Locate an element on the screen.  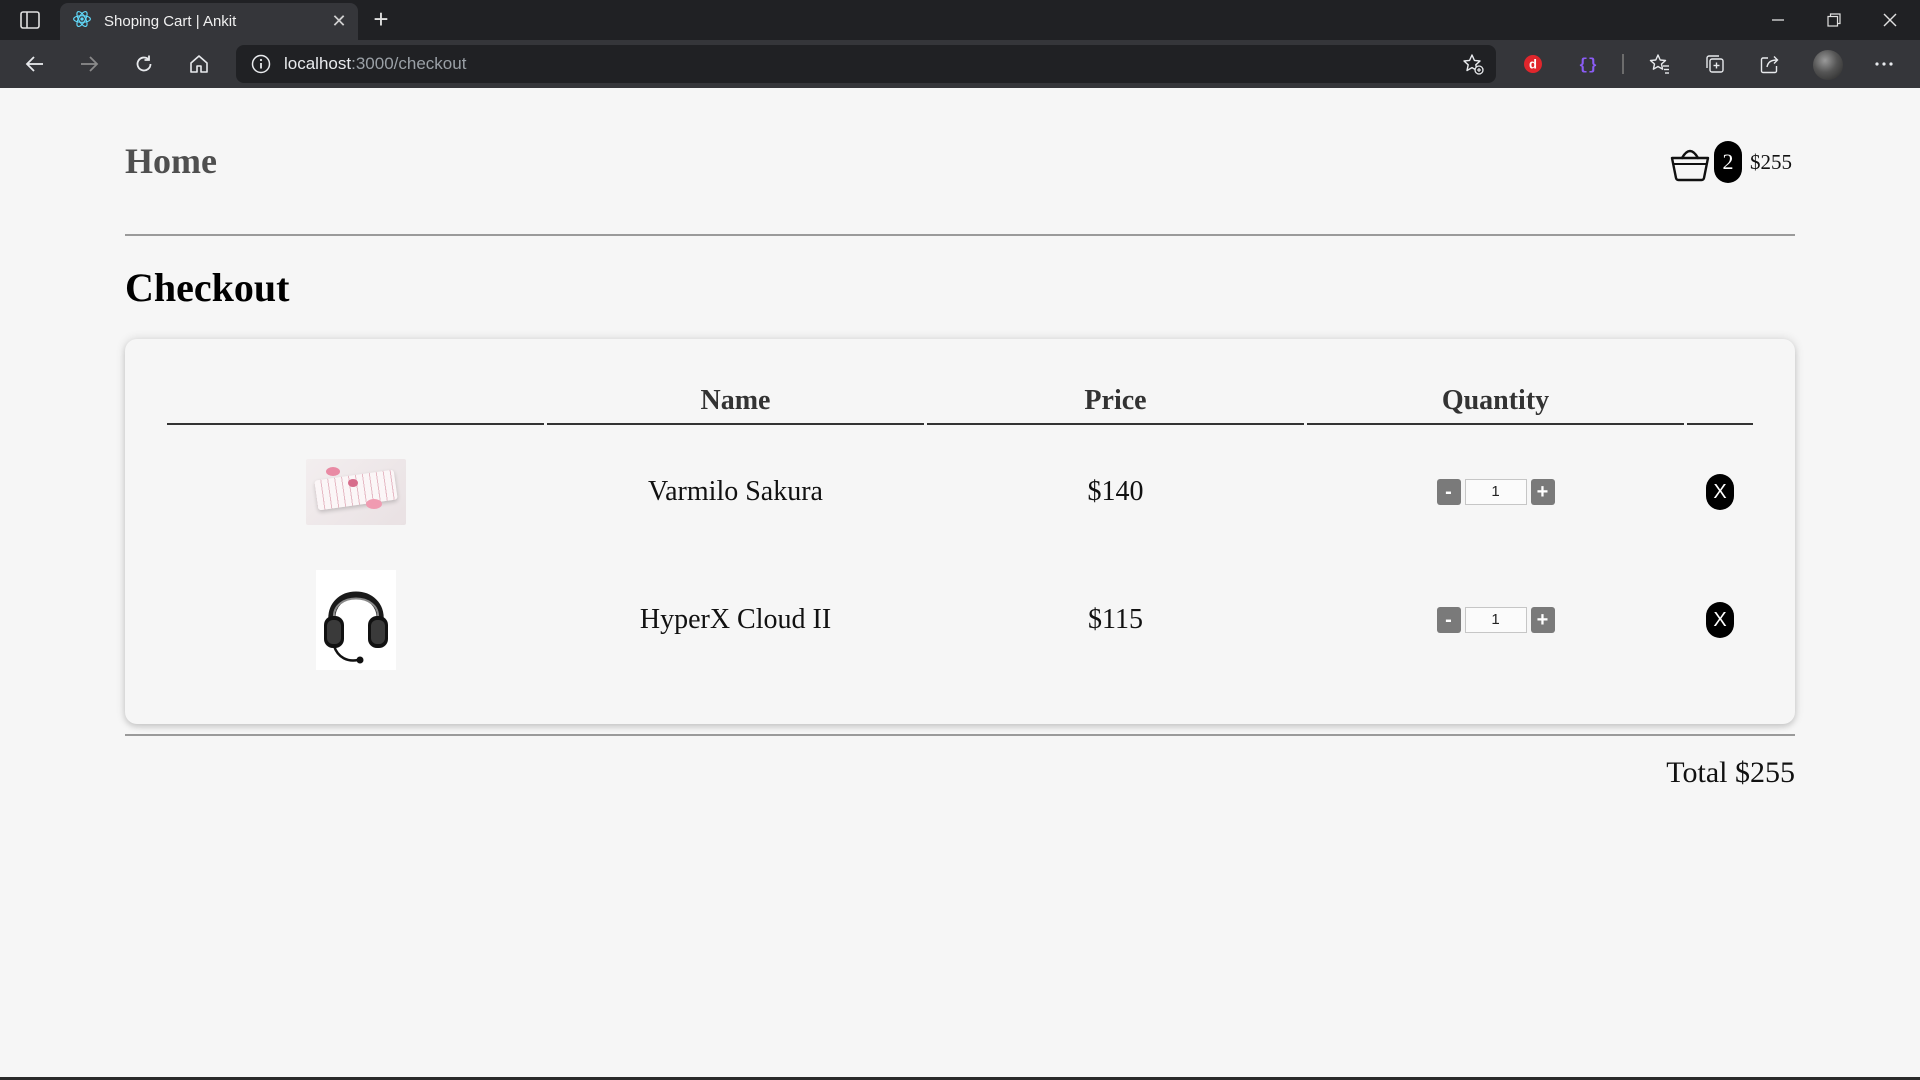
table-row: Varmilo Sakura $140 - 1 + X is located at coordinates (960, 492).